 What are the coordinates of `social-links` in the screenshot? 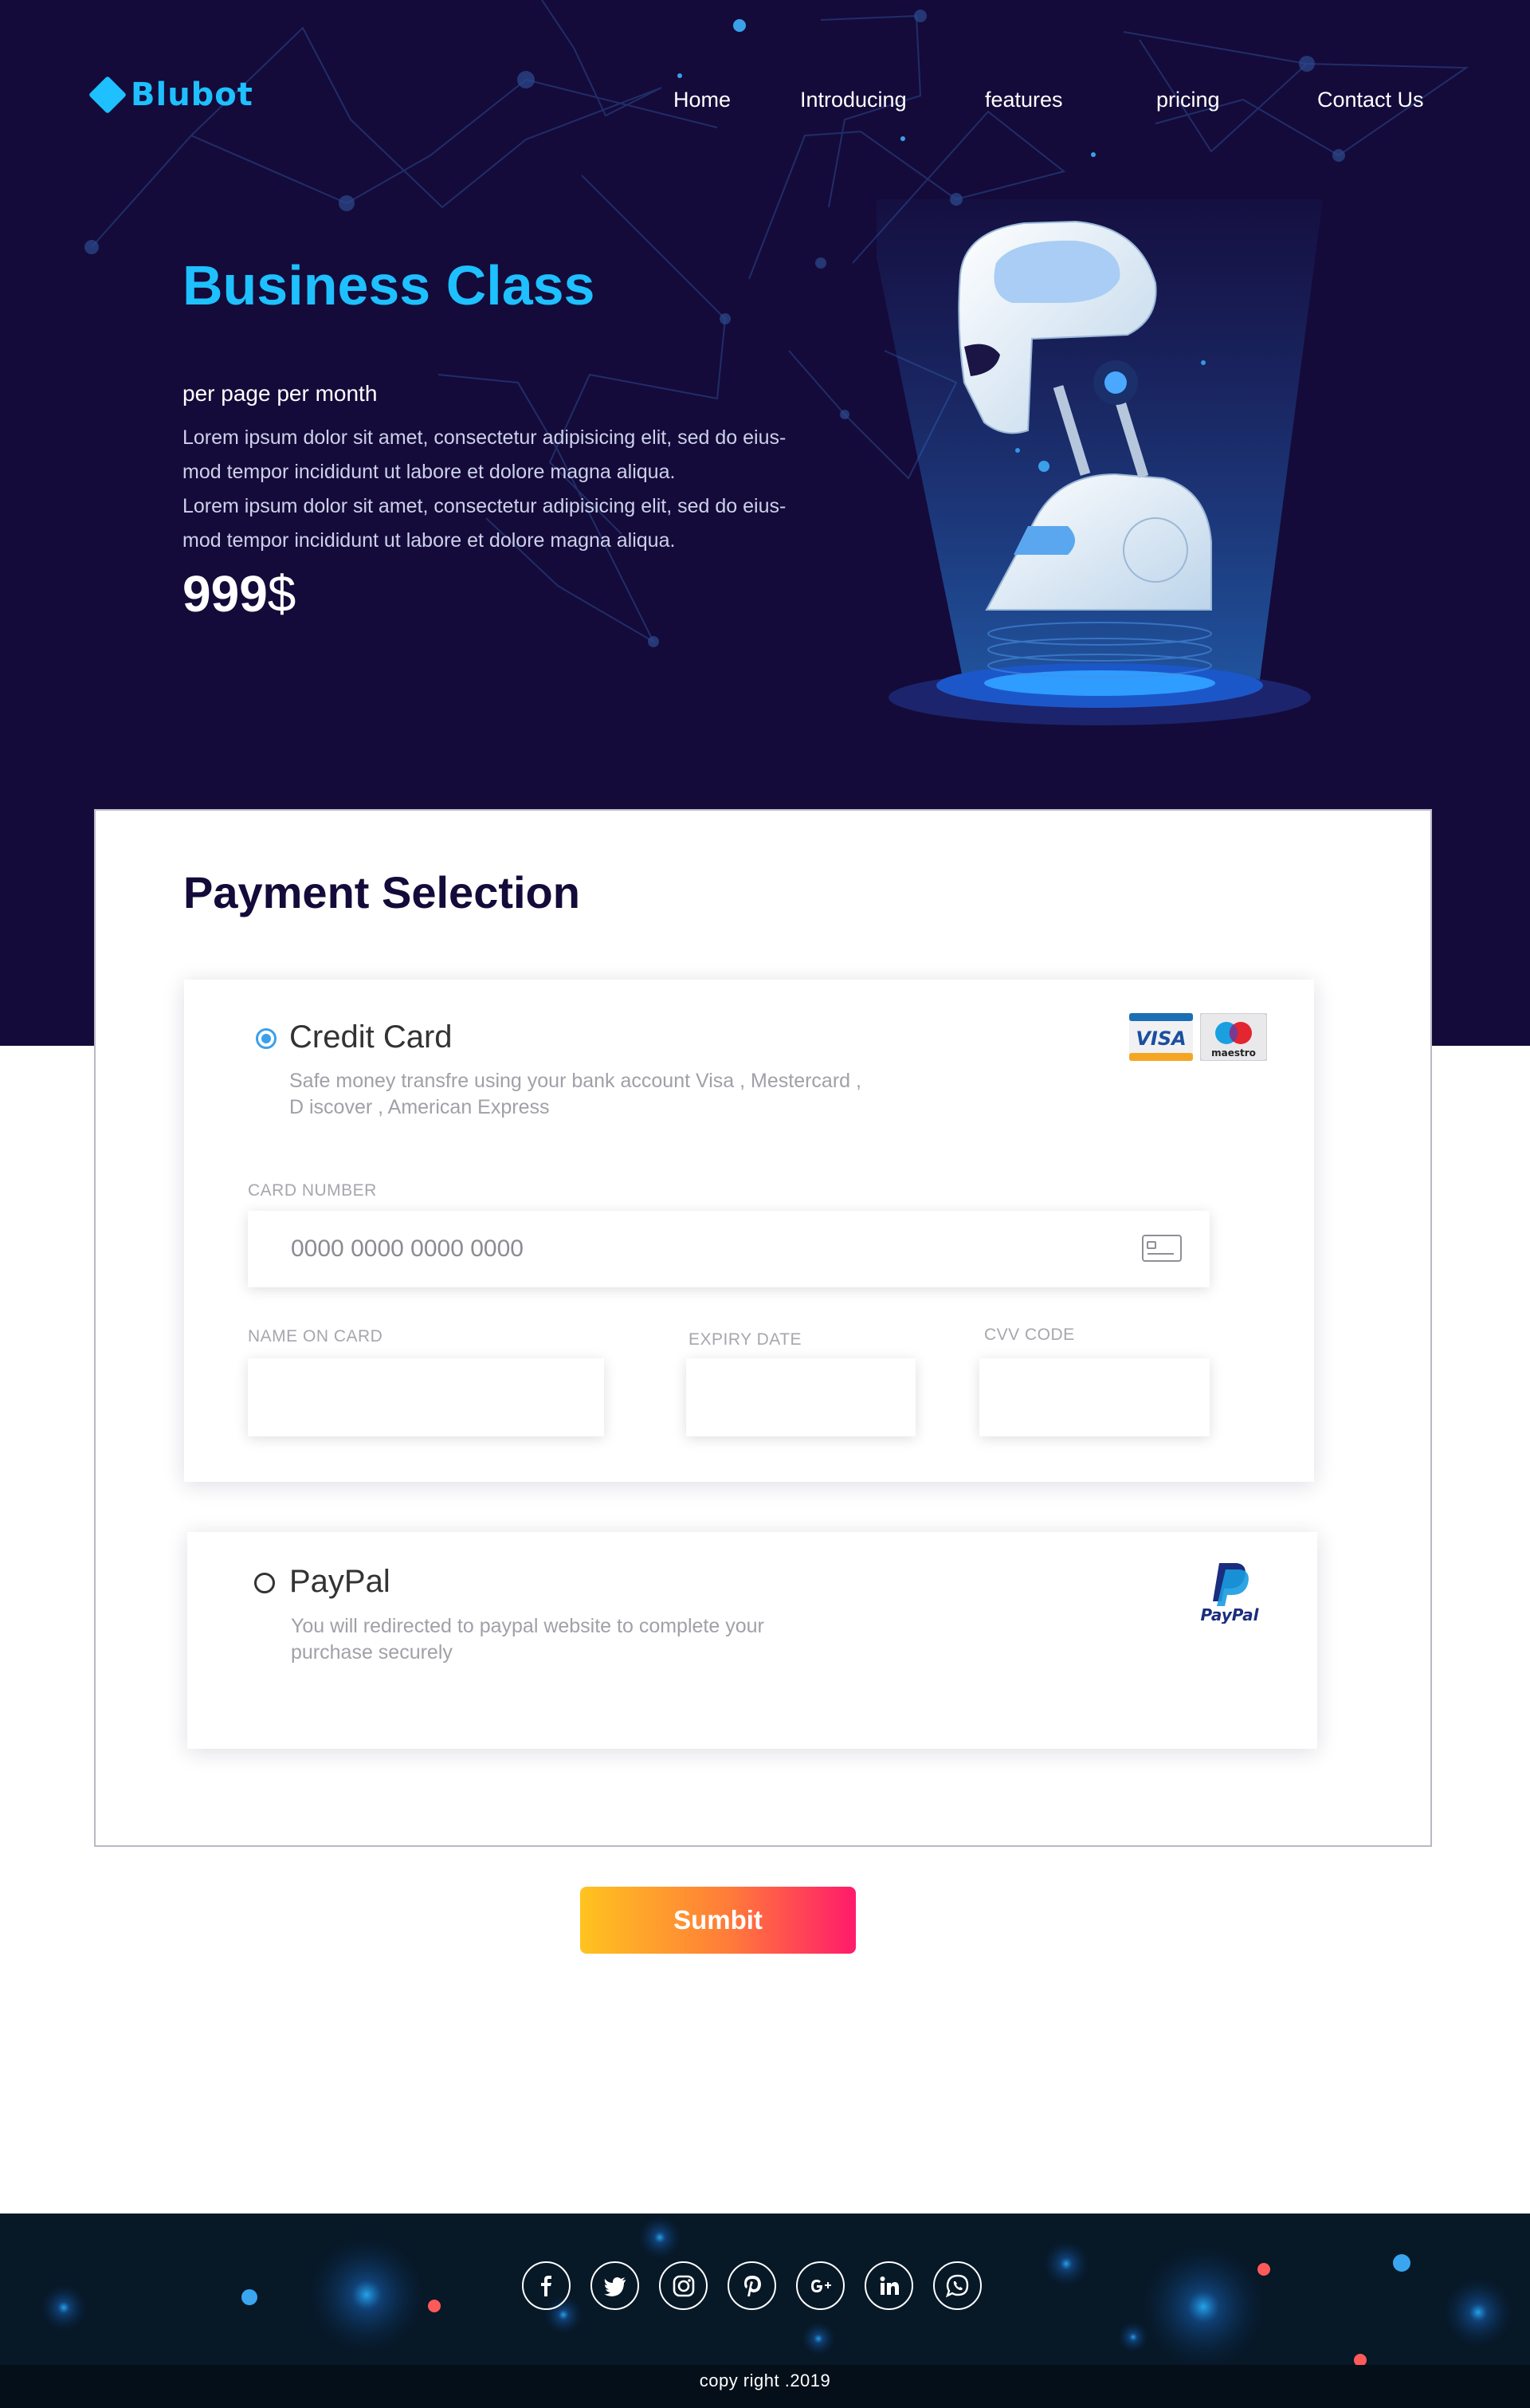 It's located at (752, 2285).